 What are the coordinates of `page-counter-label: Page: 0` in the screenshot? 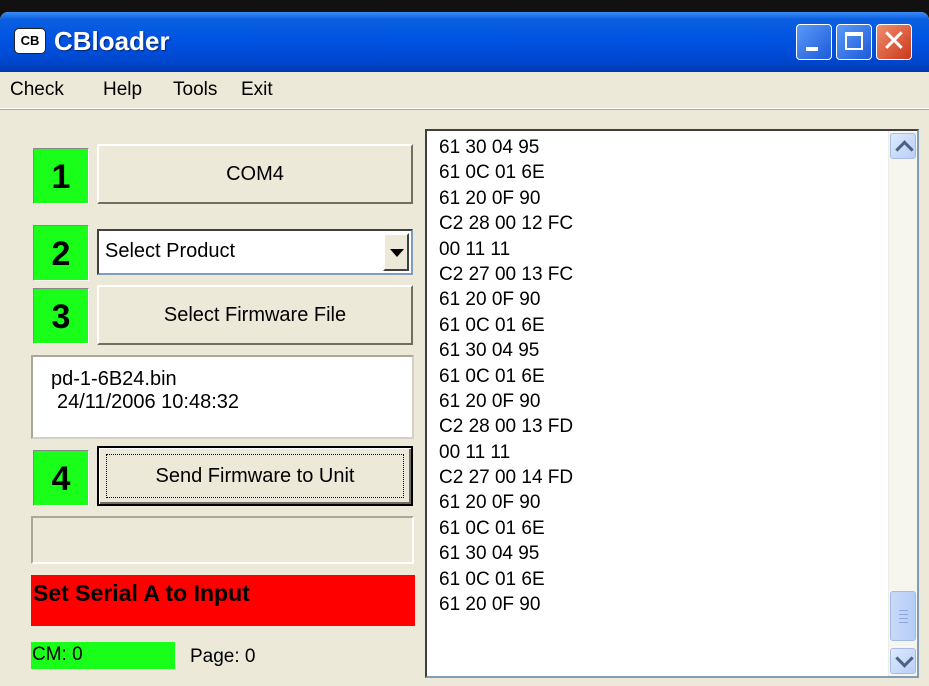 It's located at (223, 656).